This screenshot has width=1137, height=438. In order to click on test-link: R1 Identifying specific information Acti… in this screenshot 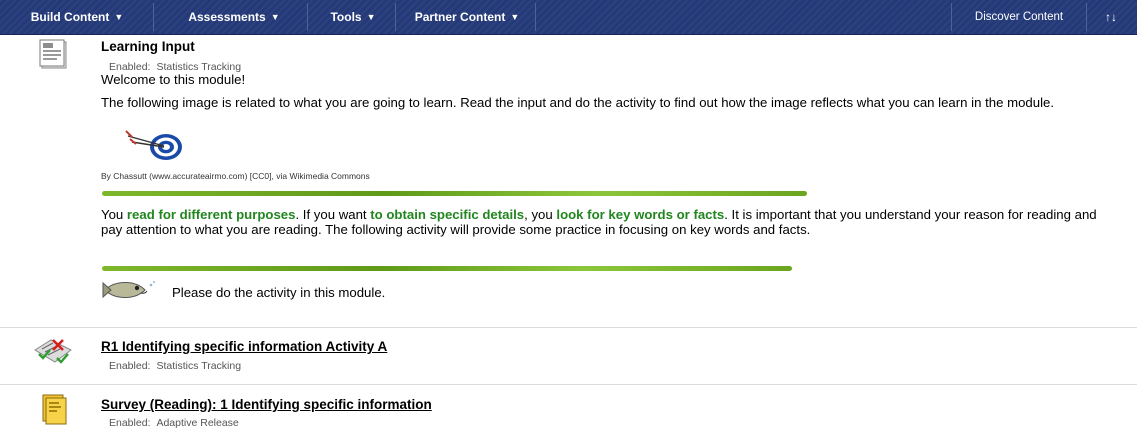, I will do `click(244, 346)`.